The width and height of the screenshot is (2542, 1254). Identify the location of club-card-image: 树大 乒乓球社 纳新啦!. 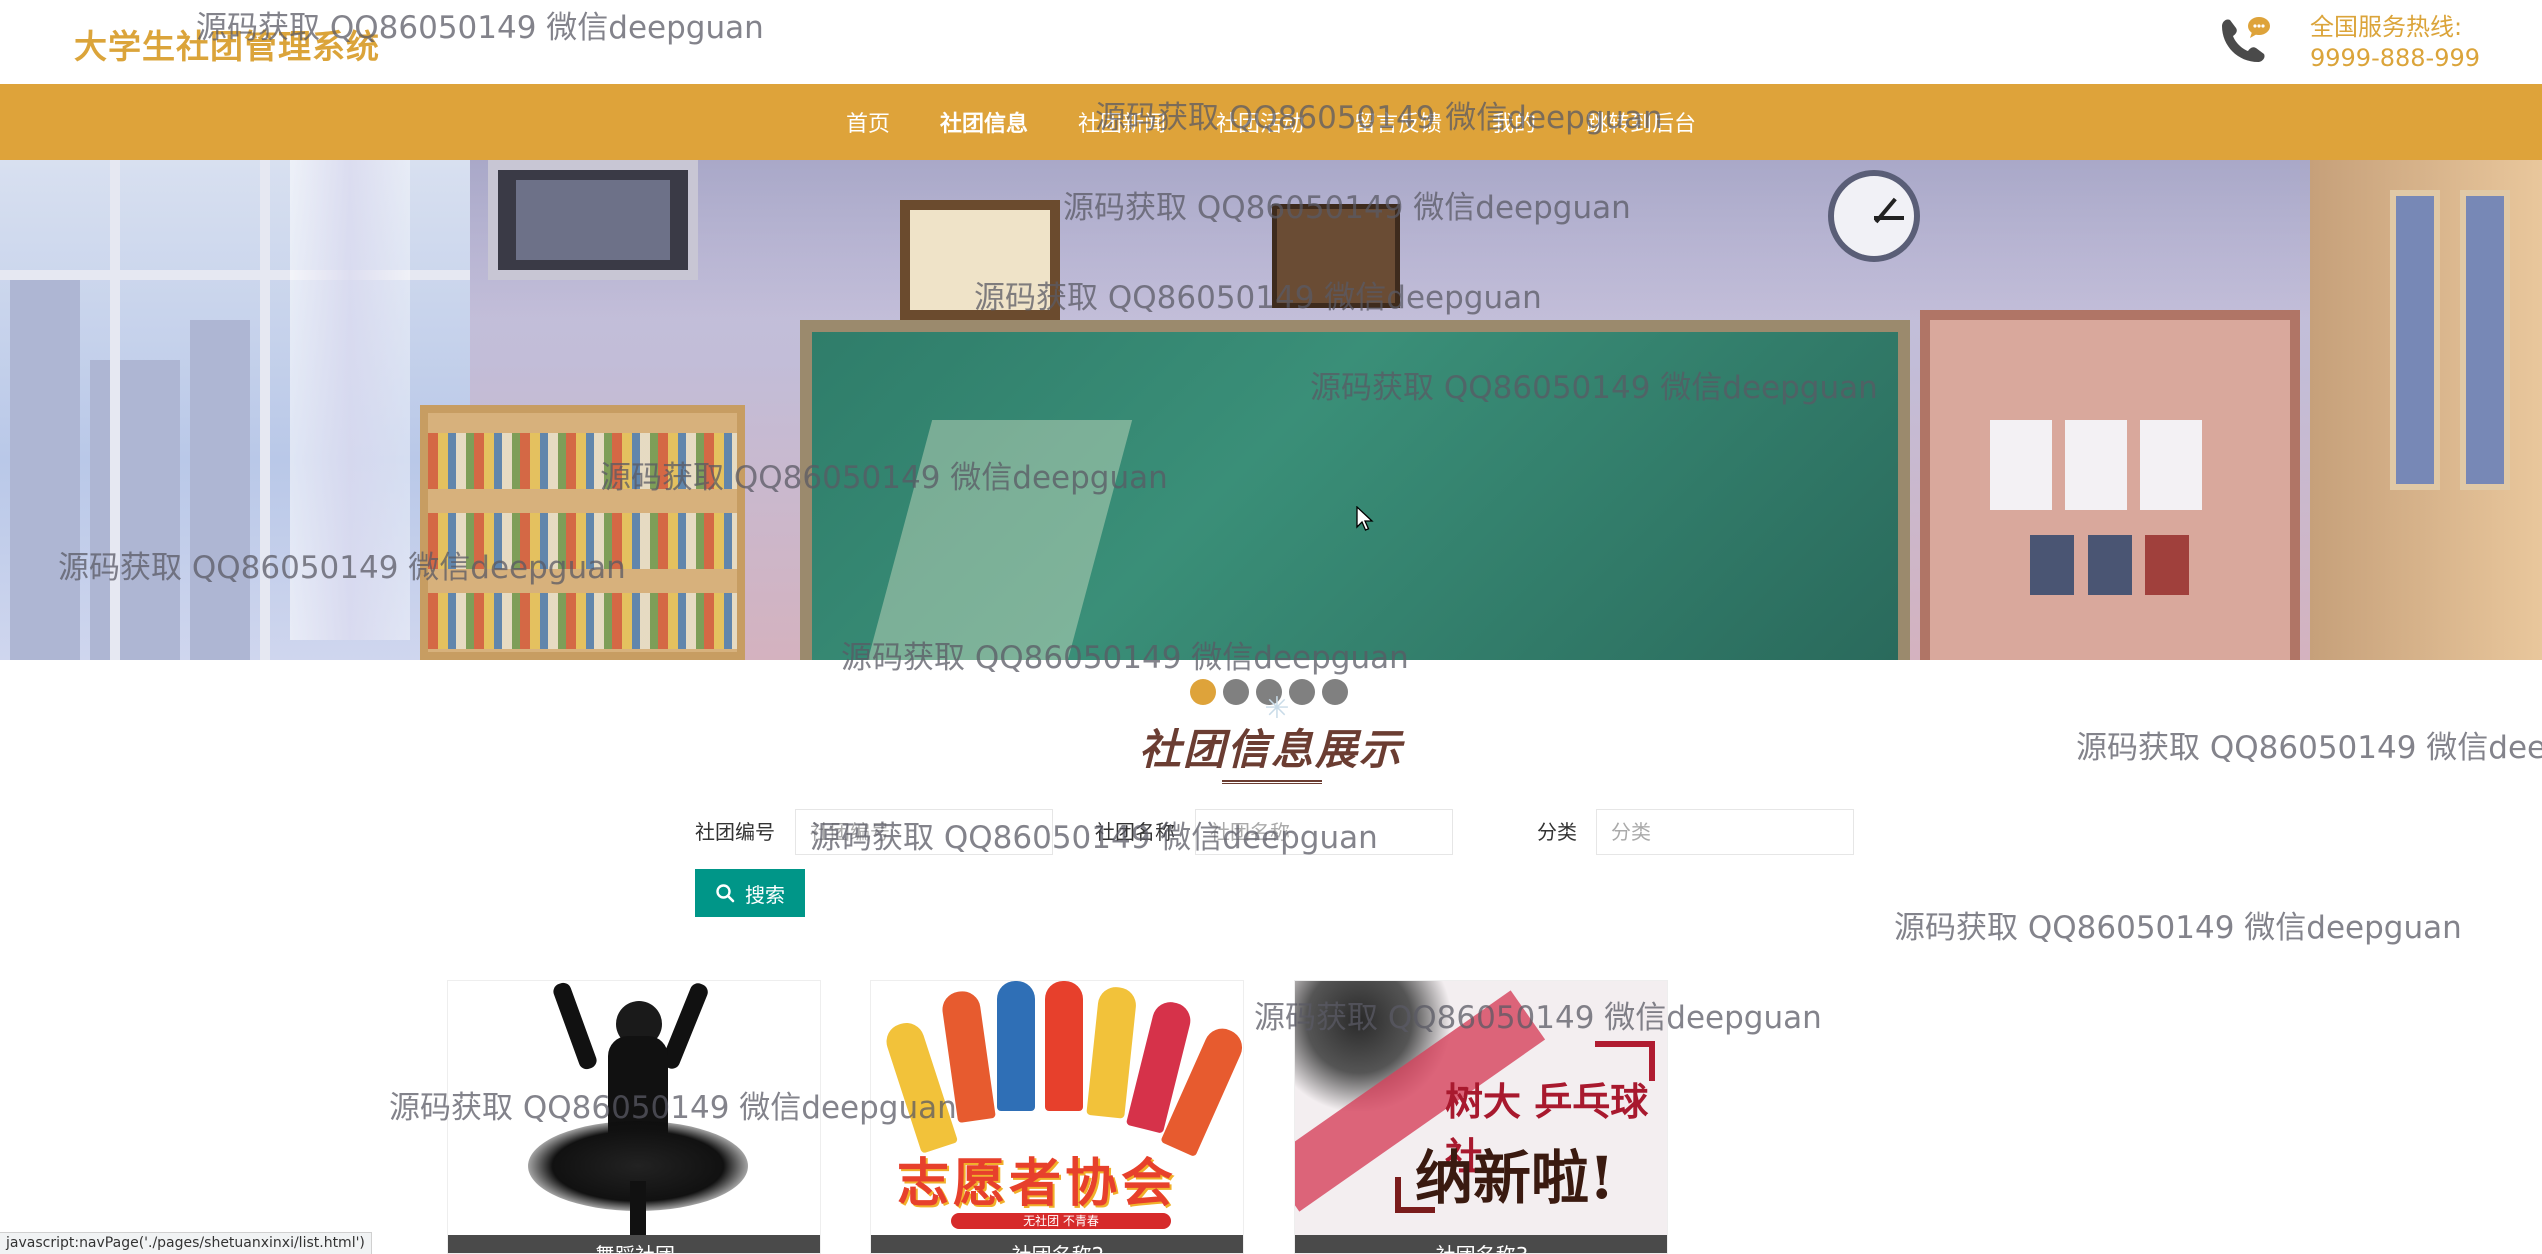
(1481, 1108).